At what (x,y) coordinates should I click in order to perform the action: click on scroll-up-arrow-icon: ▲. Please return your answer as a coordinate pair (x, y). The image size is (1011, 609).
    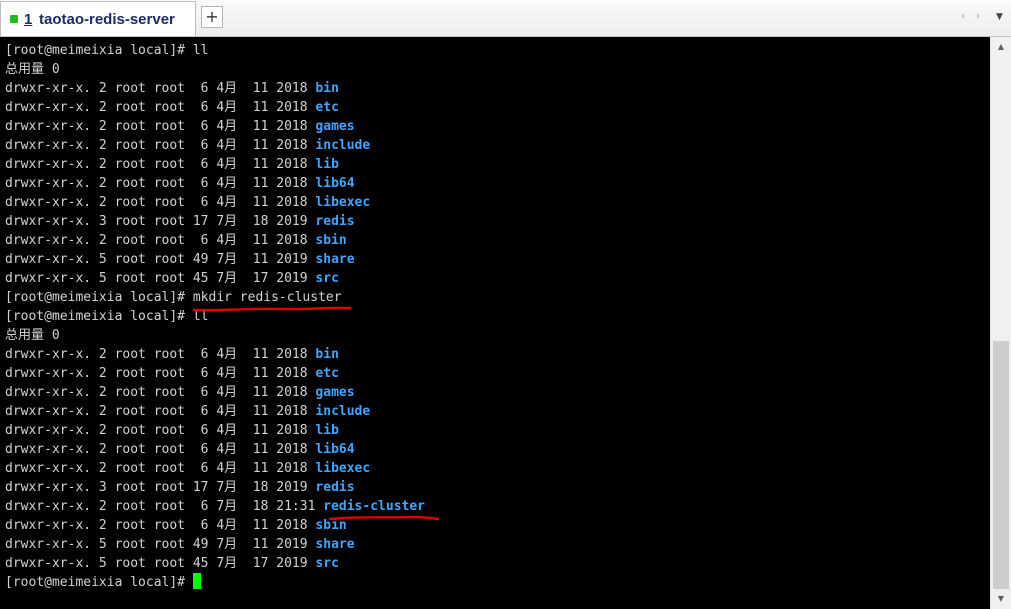
    Looking at the image, I should click on (1001, 47).